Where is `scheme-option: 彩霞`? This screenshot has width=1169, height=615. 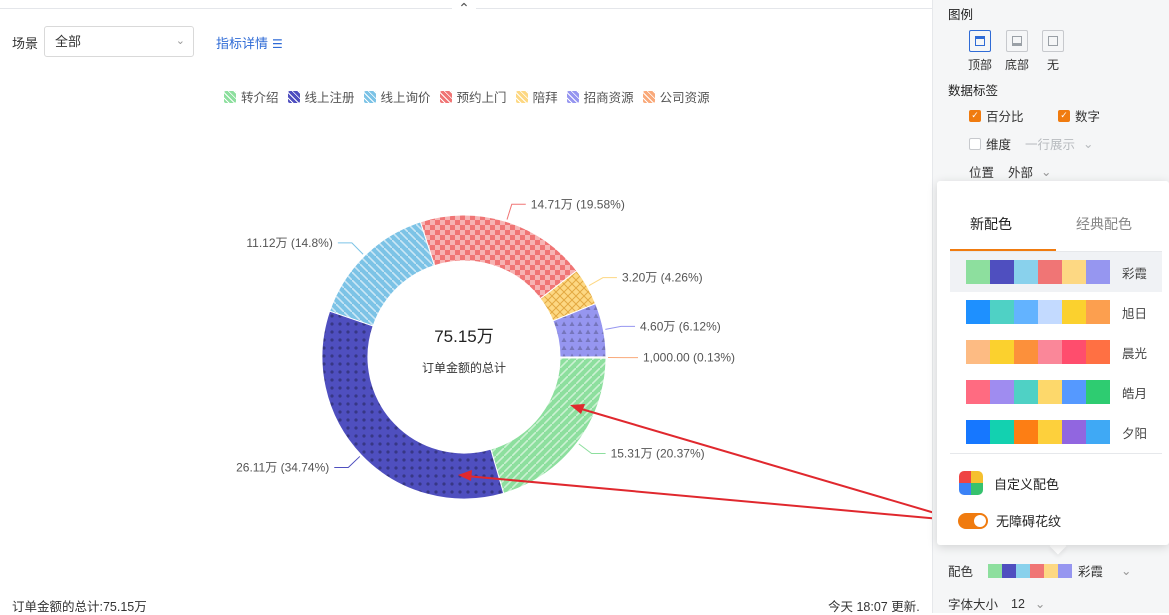
scheme-option: 彩霞 is located at coordinates (1056, 272).